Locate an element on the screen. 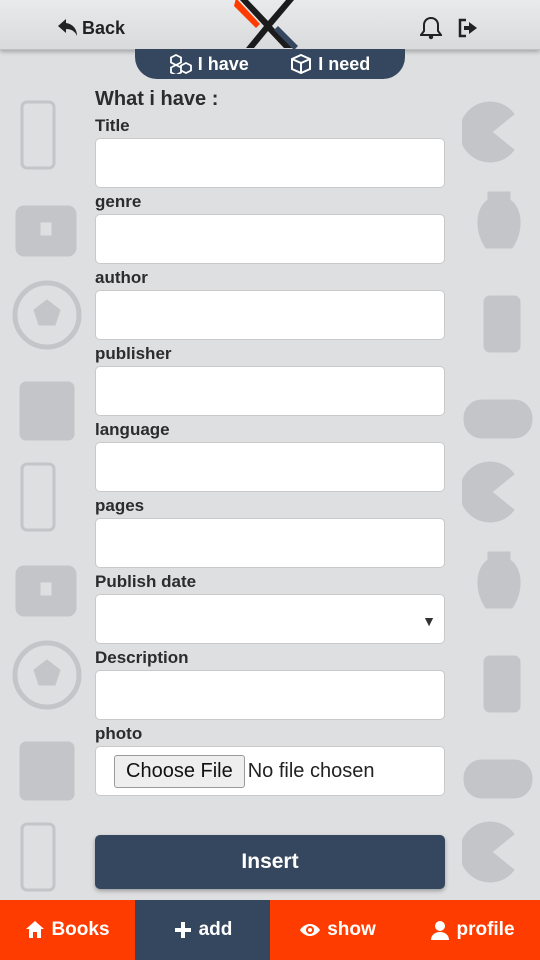 This screenshot has width=540, height=960. genre-field is located at coordinates (270, 239).